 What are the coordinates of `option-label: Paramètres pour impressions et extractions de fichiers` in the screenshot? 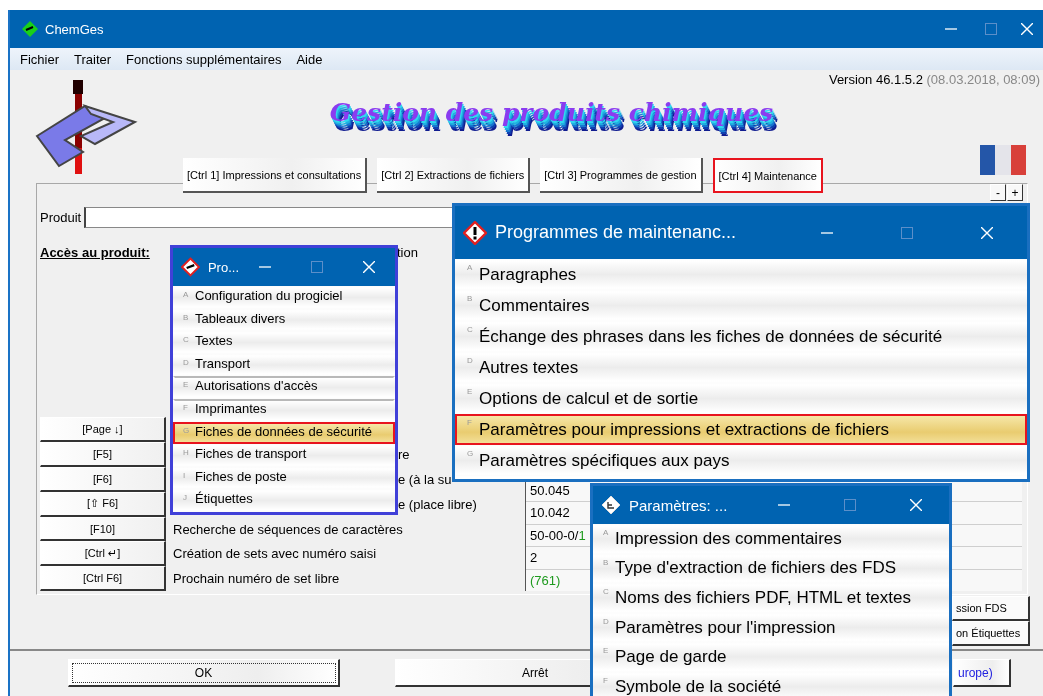 It's located at (684, 429).